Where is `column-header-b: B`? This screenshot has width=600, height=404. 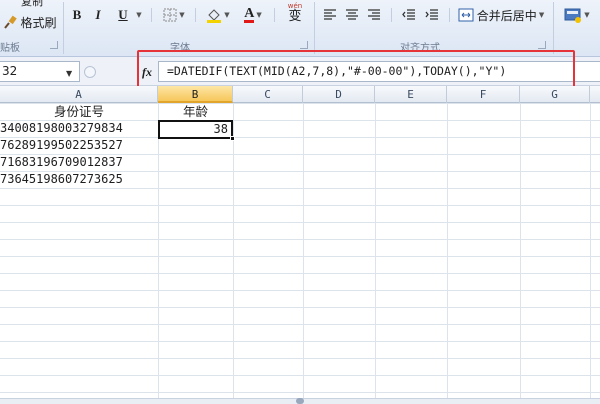
column-header-b: B is located at coordinates (195, 94).